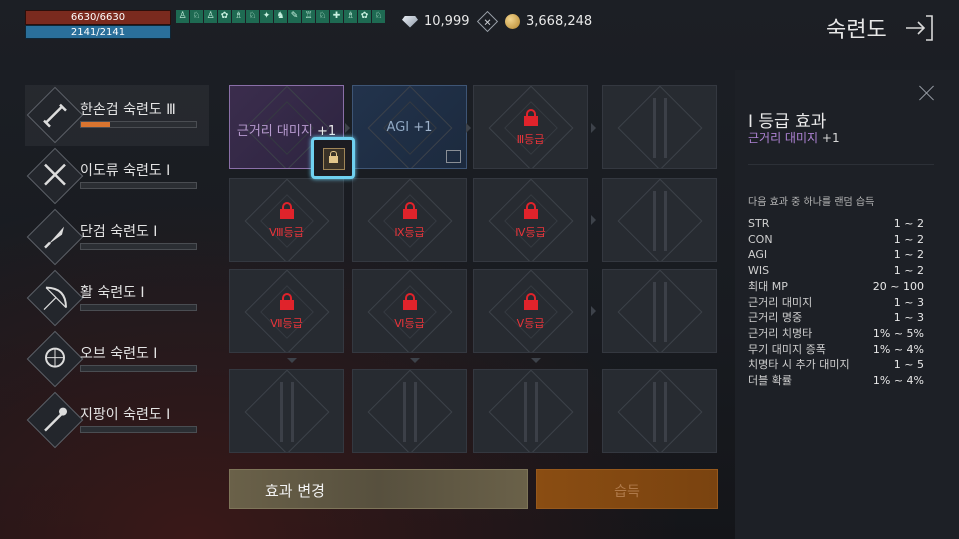 The width and height of the screenshot is (959, 539). What do you see at coordinates (55, 298) in the screenshot?
I see `bow-icon` at bounding box center [55, 298].